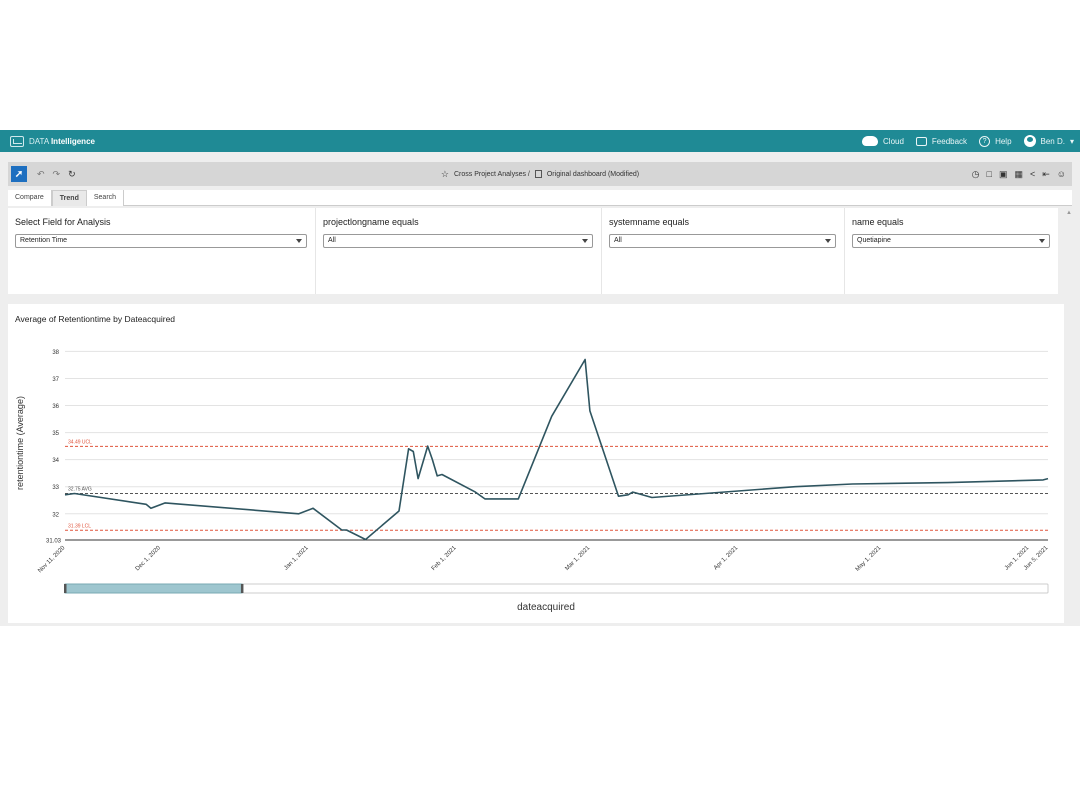 The width and height of the screenshot is (1080, 797). What do you see at coordinates (153, 588) in the screenshot?
I see `range-slider-selection` at bounding box center [153, 588].